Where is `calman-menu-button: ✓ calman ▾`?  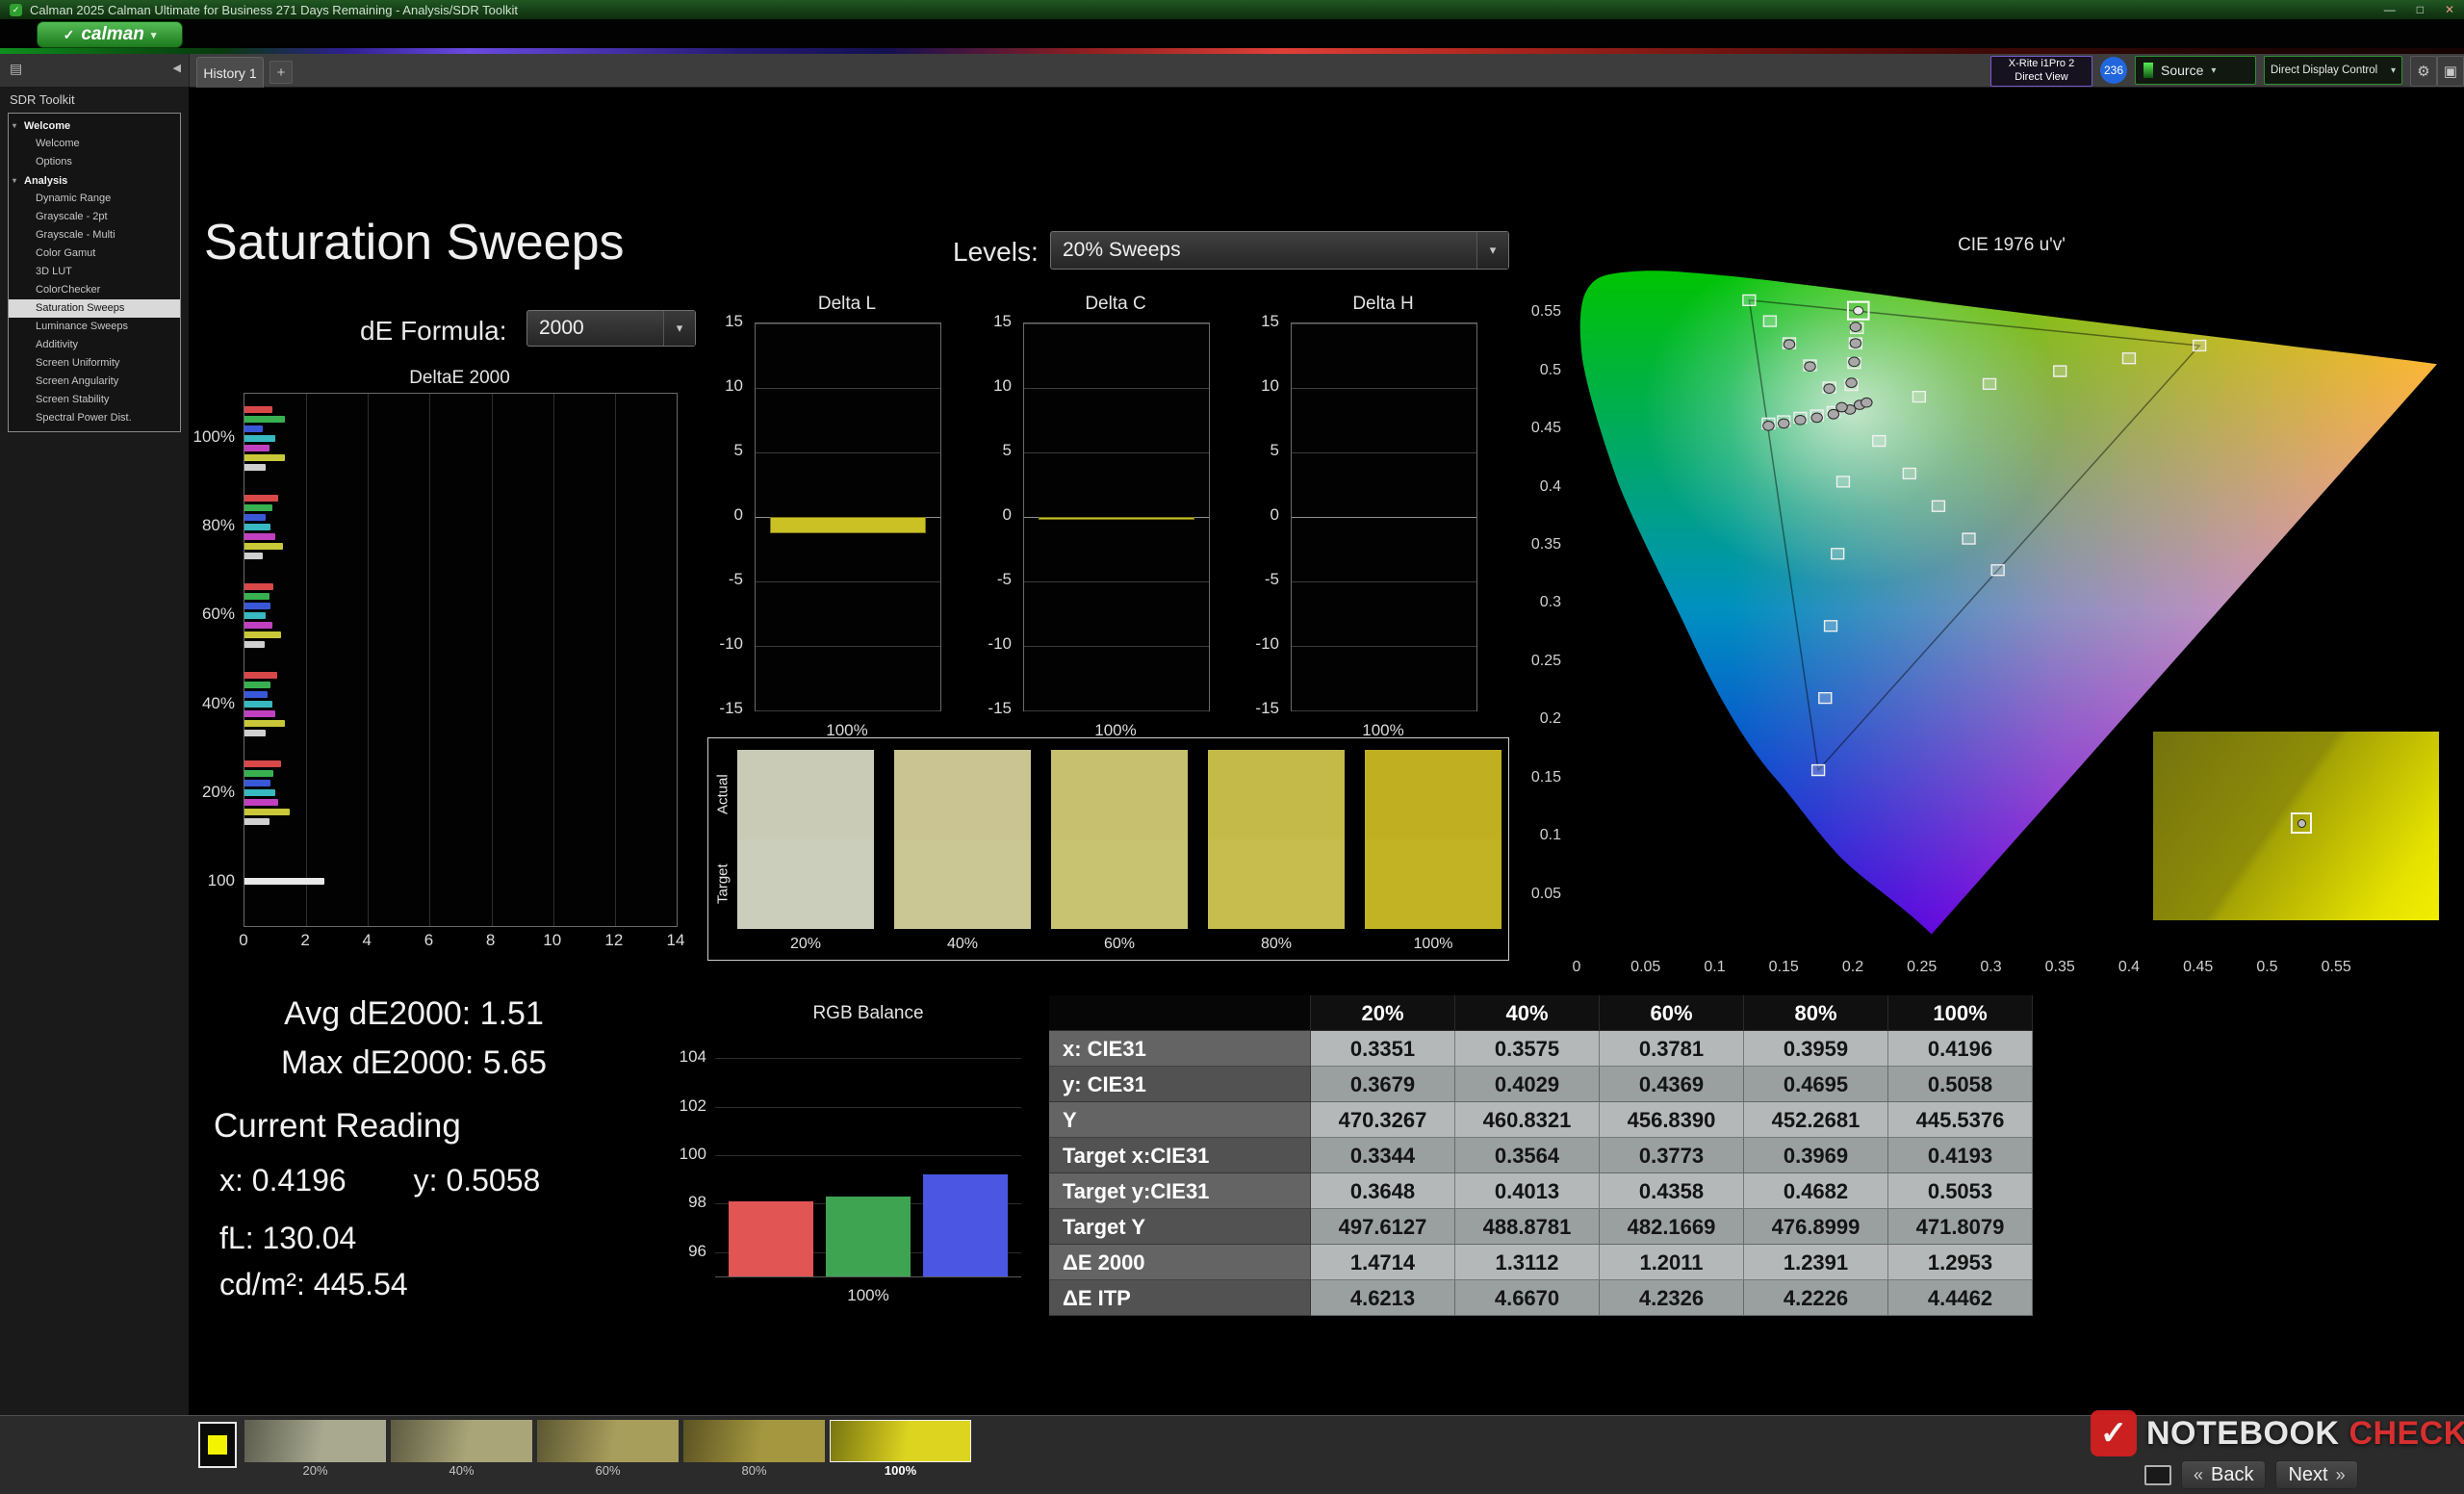 calman-menu-button: ✓ calman ▾ is located at coordinates (110, 34).